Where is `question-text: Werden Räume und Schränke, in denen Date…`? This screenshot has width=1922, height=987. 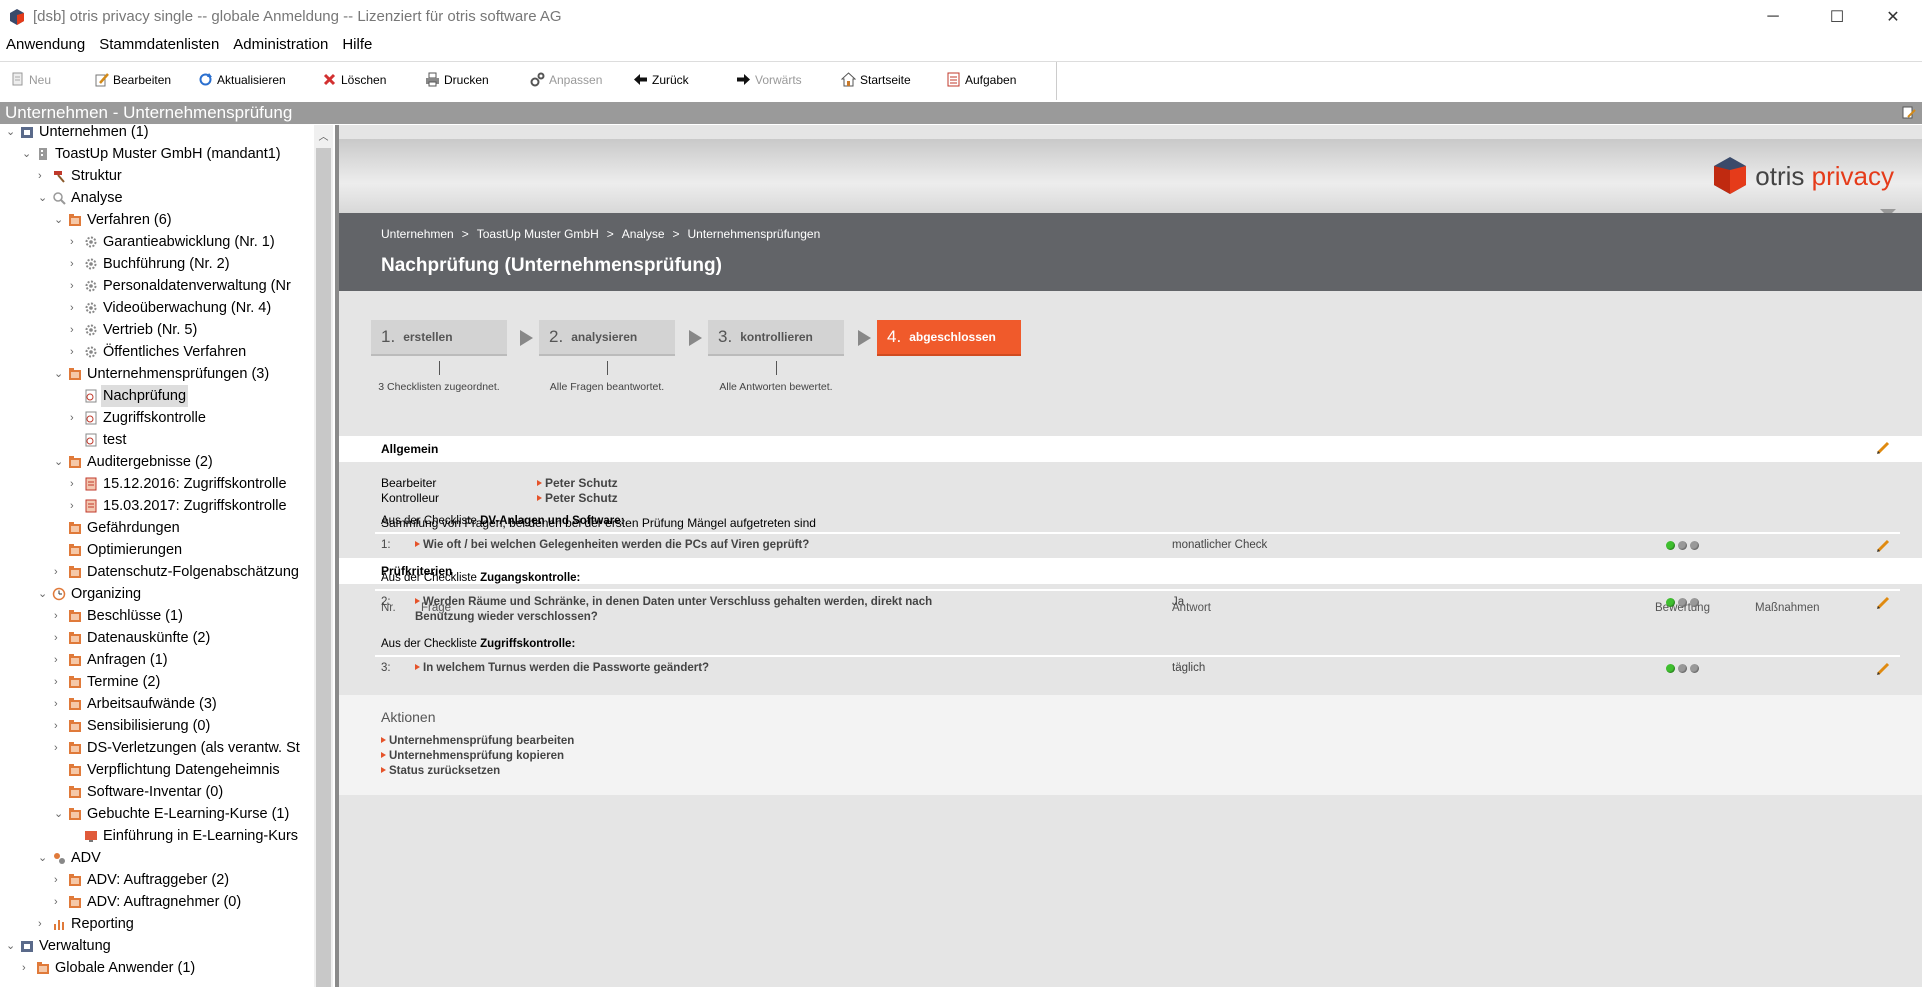
question-text: Werden Räume und Schränke, in denen Date… is located at coordinates (685, 610).